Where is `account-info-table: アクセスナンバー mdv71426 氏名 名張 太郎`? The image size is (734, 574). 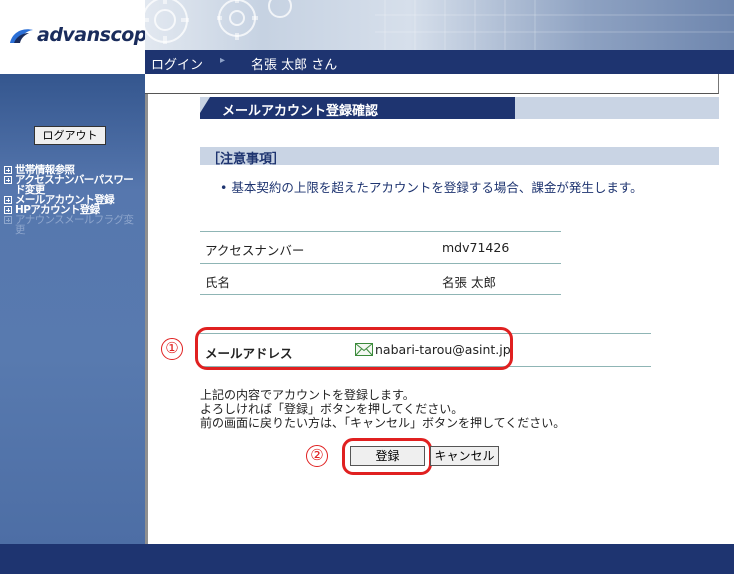 account-info-table: アクセスナンバー mdv71426 氏名 名張 太郎 is located at coordinates (380, 263).